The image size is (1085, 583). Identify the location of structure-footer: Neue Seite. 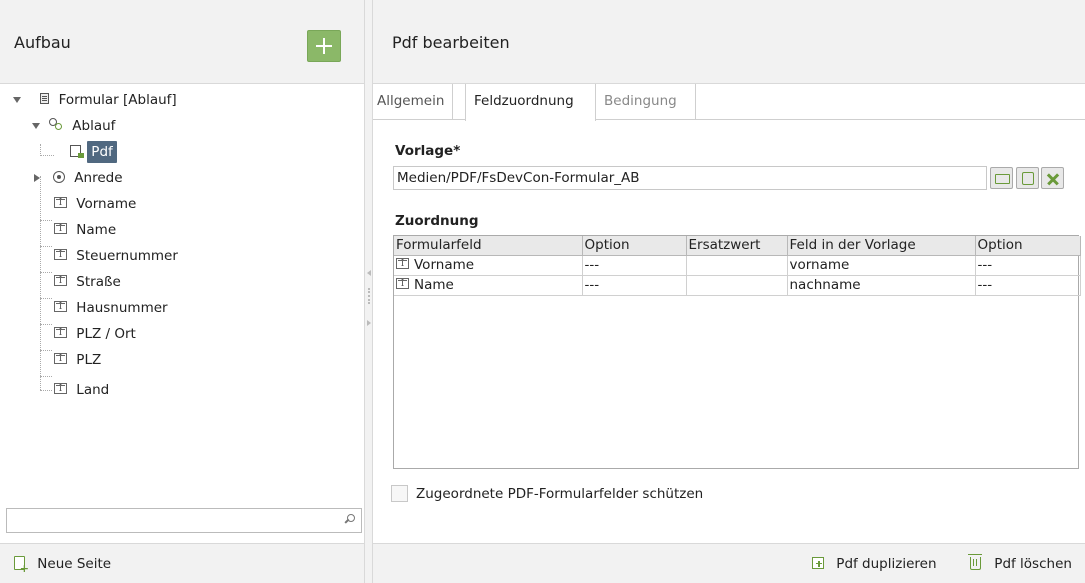
(182, 563).